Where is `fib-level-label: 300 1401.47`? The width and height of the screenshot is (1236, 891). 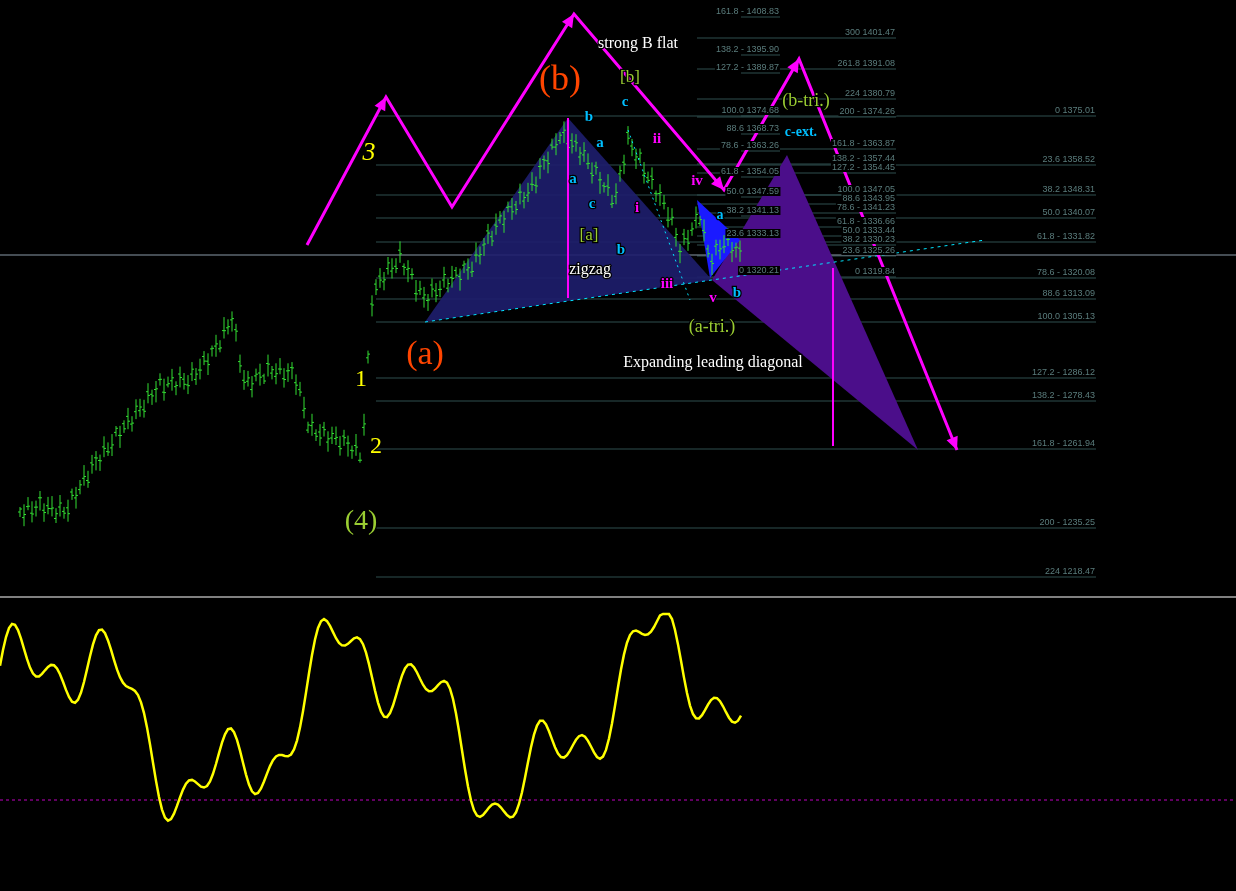 fib-level-label: 300 1401.47 is located at coordinates (869, 32).